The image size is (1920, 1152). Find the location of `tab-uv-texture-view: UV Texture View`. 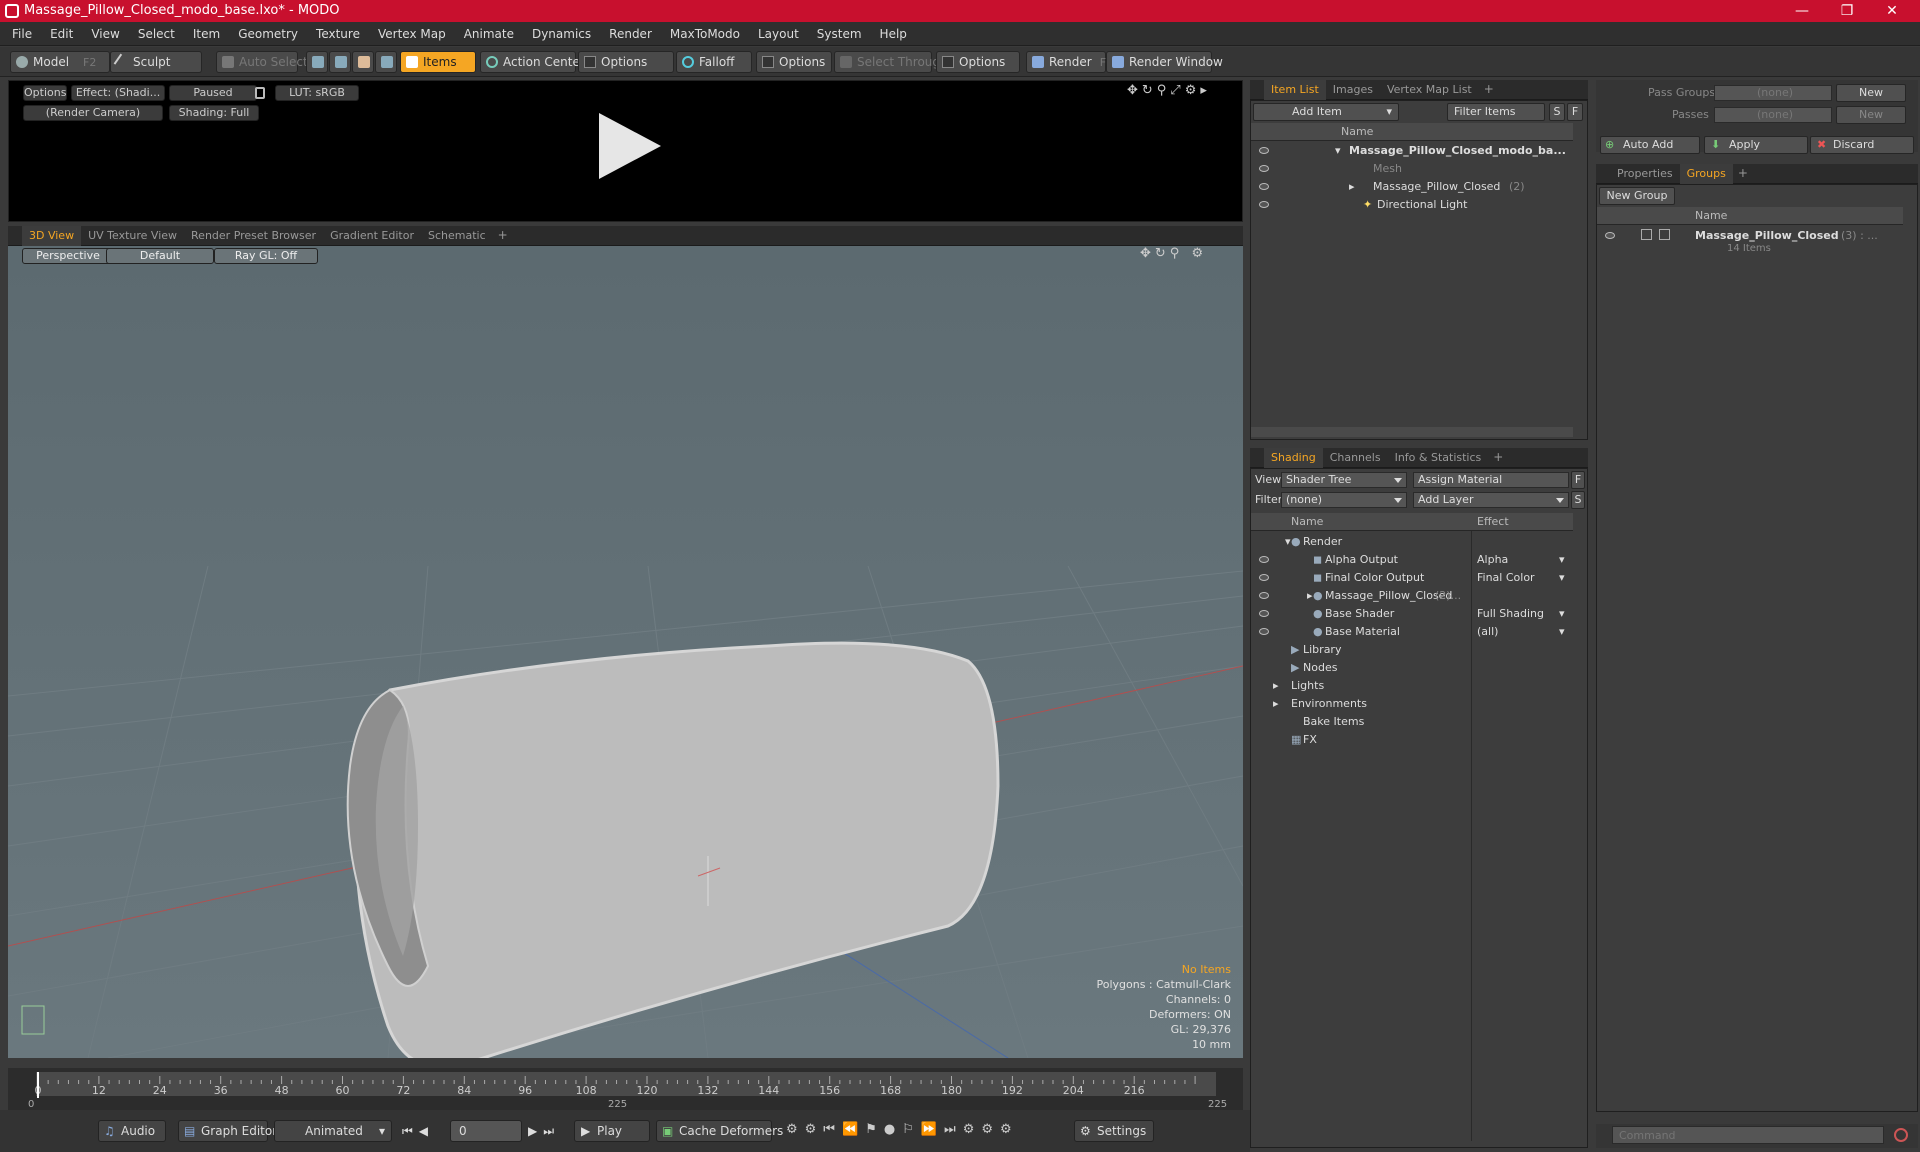

tab-uv-texture-view: UV Texture View is located at coordinates (132, 236).